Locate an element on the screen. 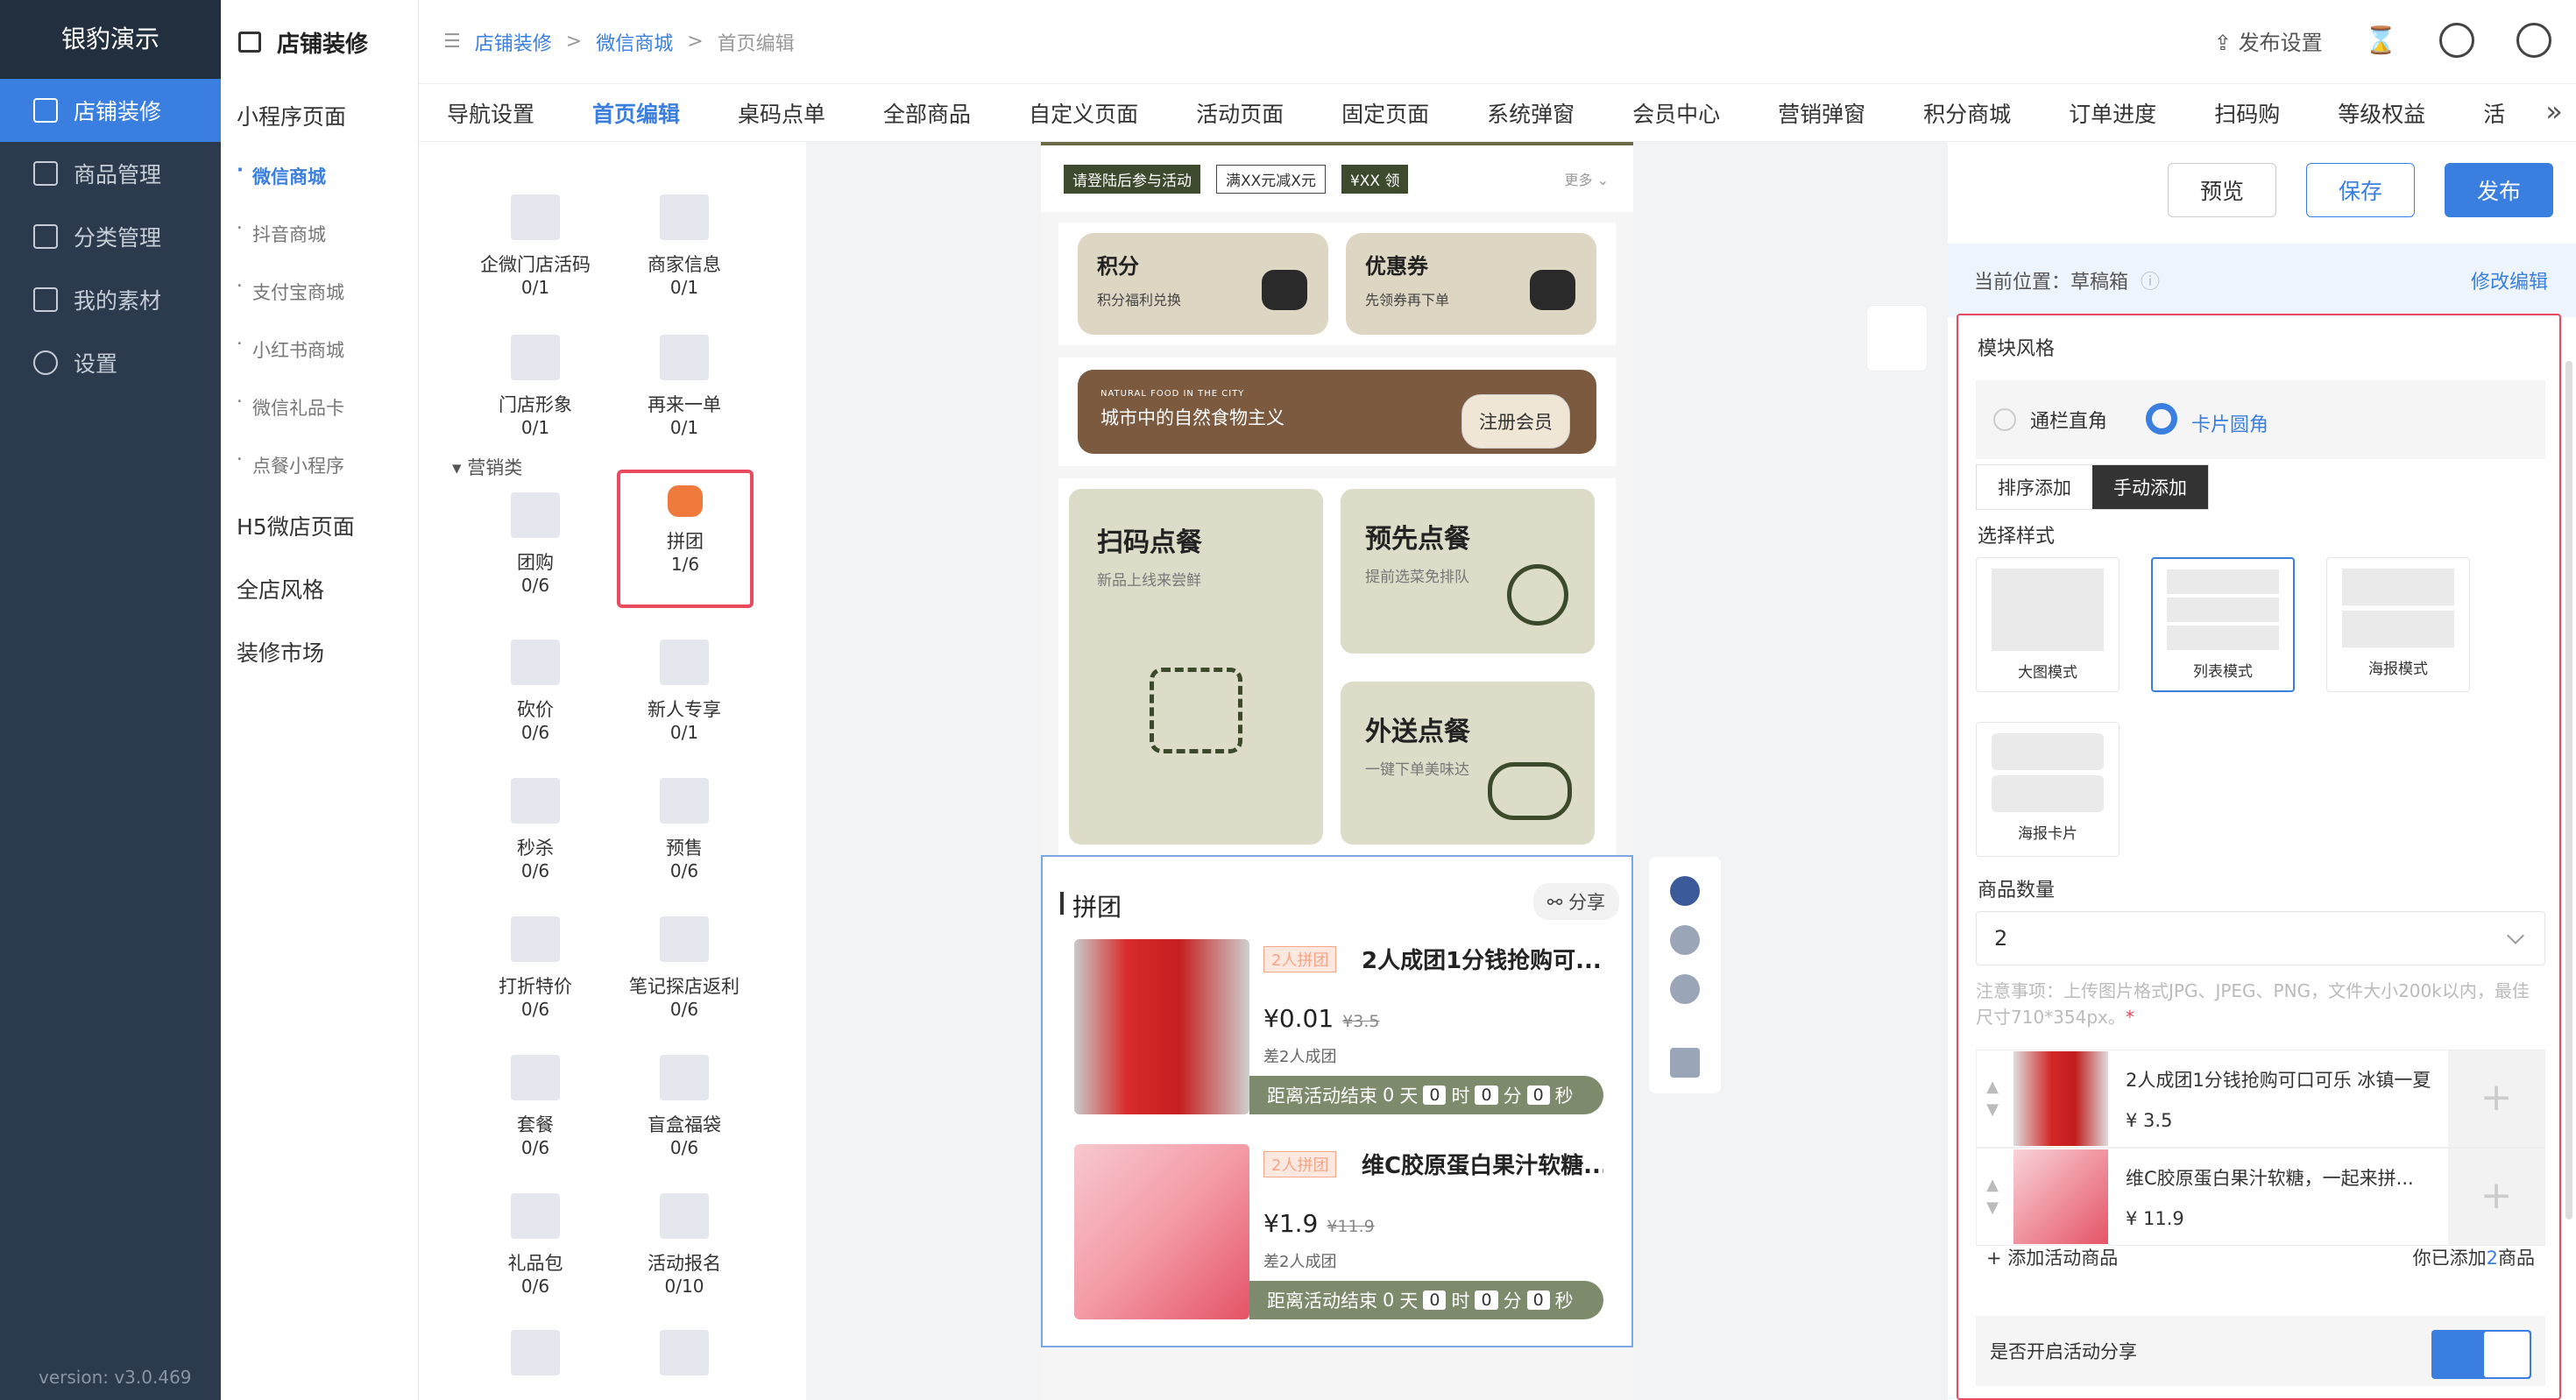 This screenshot has height=1400, width=2576. sub-nav-market: 装修市场 is located at coordinates (319, 651).